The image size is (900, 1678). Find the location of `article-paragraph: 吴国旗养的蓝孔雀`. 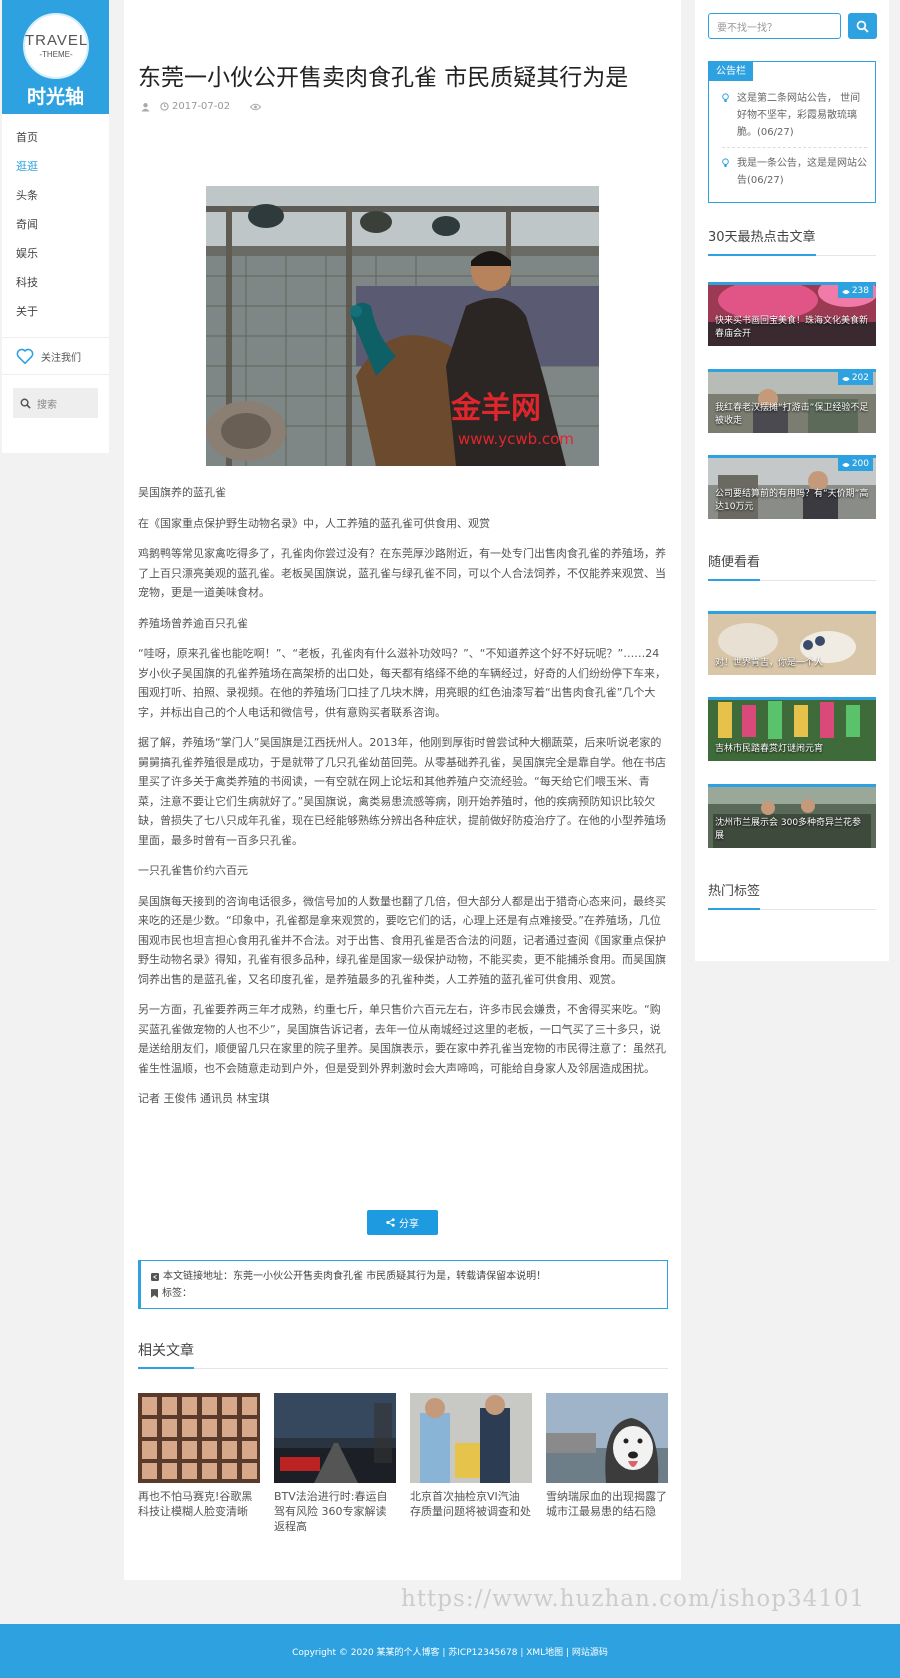

article-paragraph: 吴国旗养的蓝孔雀 is located at coordinates (182, 492).